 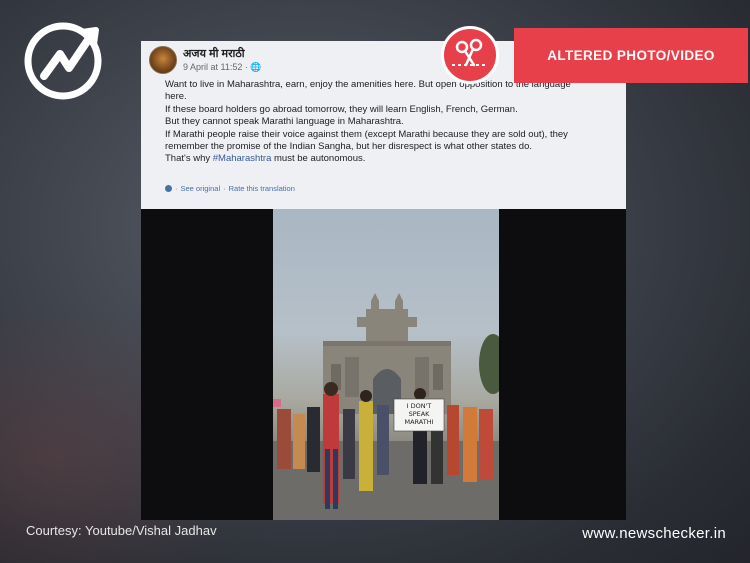 What do you see at coordinates (163, 60) in the screenshot?
I see `avatar` at bounding box center [163, 60].